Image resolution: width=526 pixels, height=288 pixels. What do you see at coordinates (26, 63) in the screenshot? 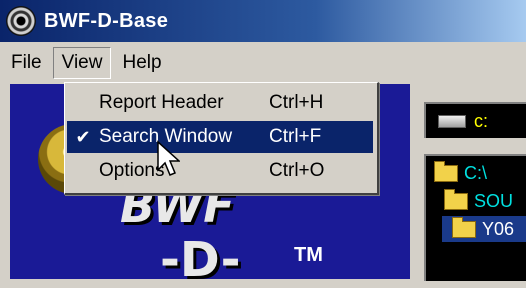
I see `menu-file: File` at bounding box center [26, 63].